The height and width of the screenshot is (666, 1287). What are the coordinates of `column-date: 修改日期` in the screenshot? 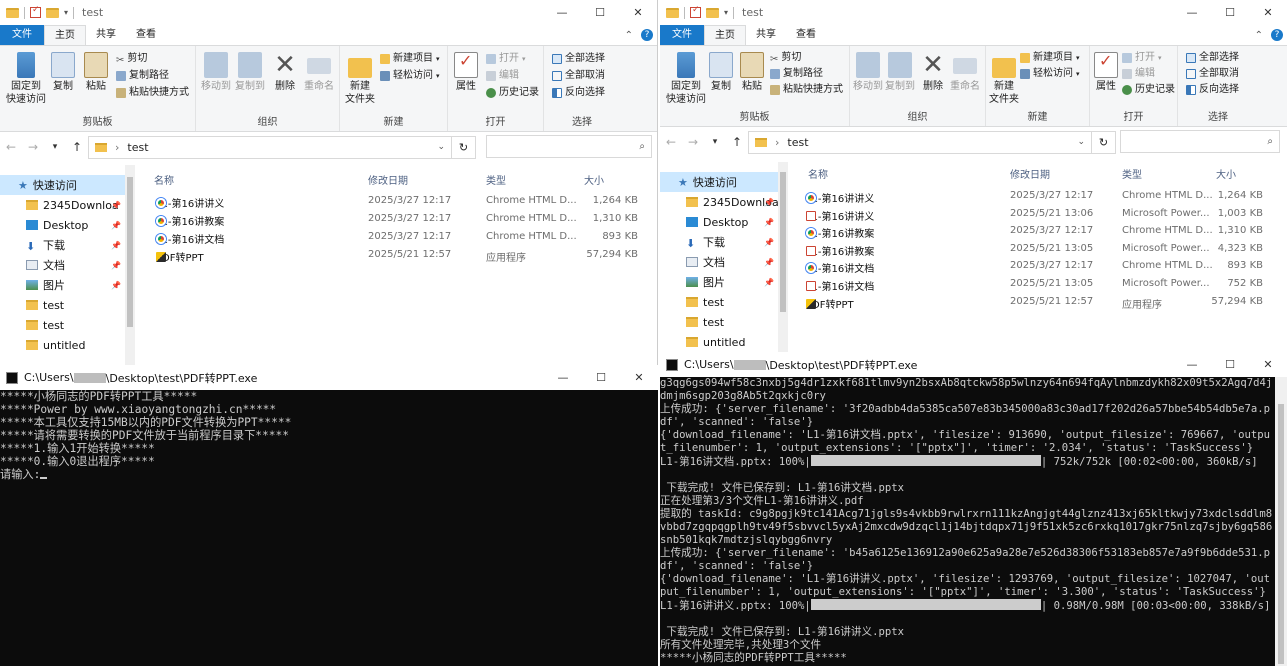 It's located at (388, 179).